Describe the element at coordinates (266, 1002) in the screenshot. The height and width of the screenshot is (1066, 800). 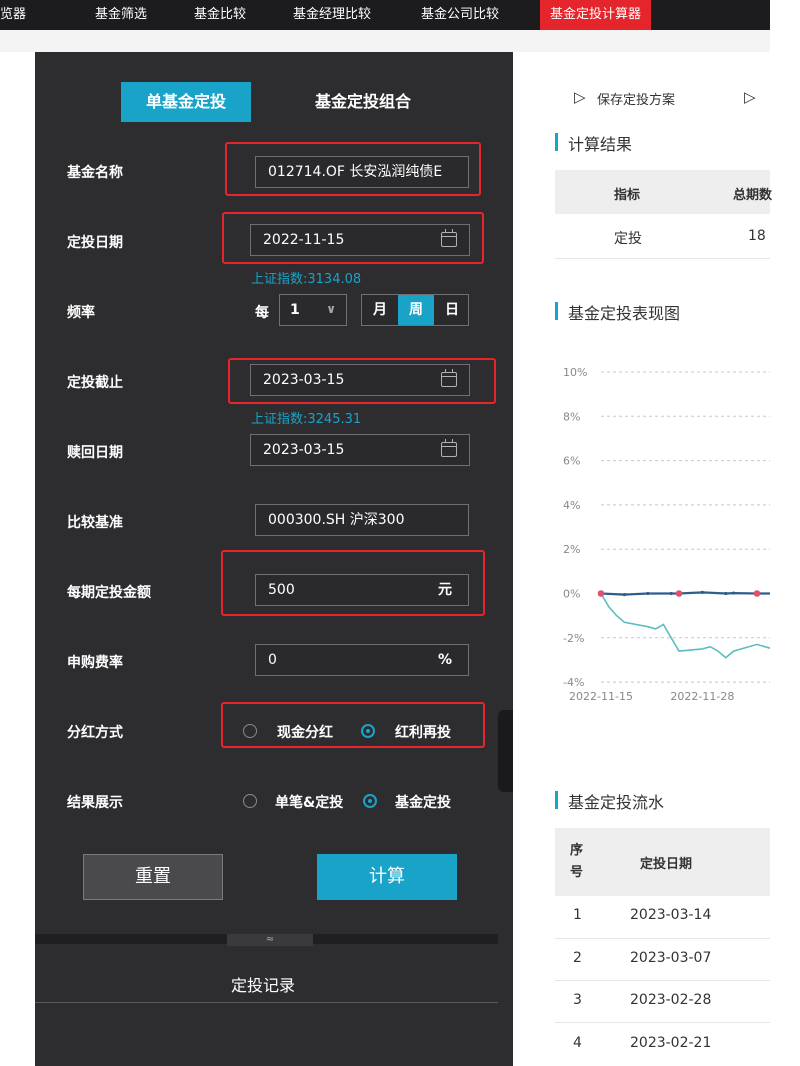
I see `record-divider` at that location.